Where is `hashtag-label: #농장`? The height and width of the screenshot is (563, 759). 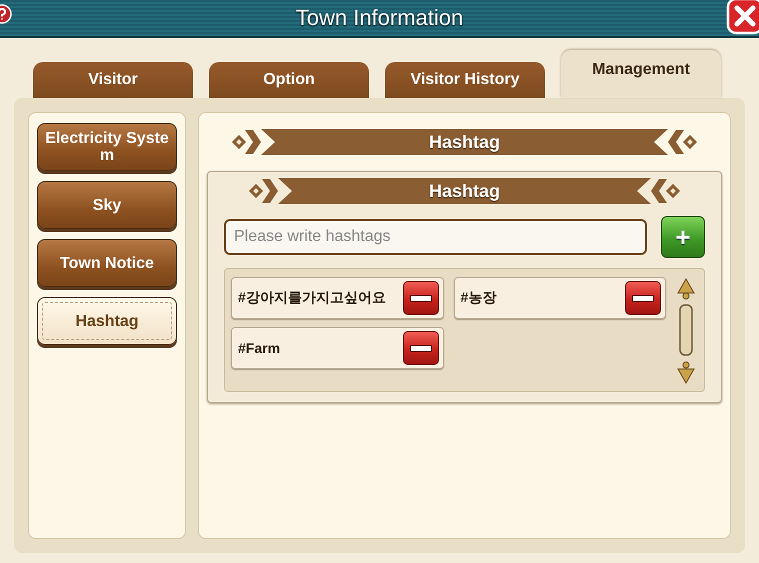 hashtag-label: #농장 is located at coordinates (478, 298).